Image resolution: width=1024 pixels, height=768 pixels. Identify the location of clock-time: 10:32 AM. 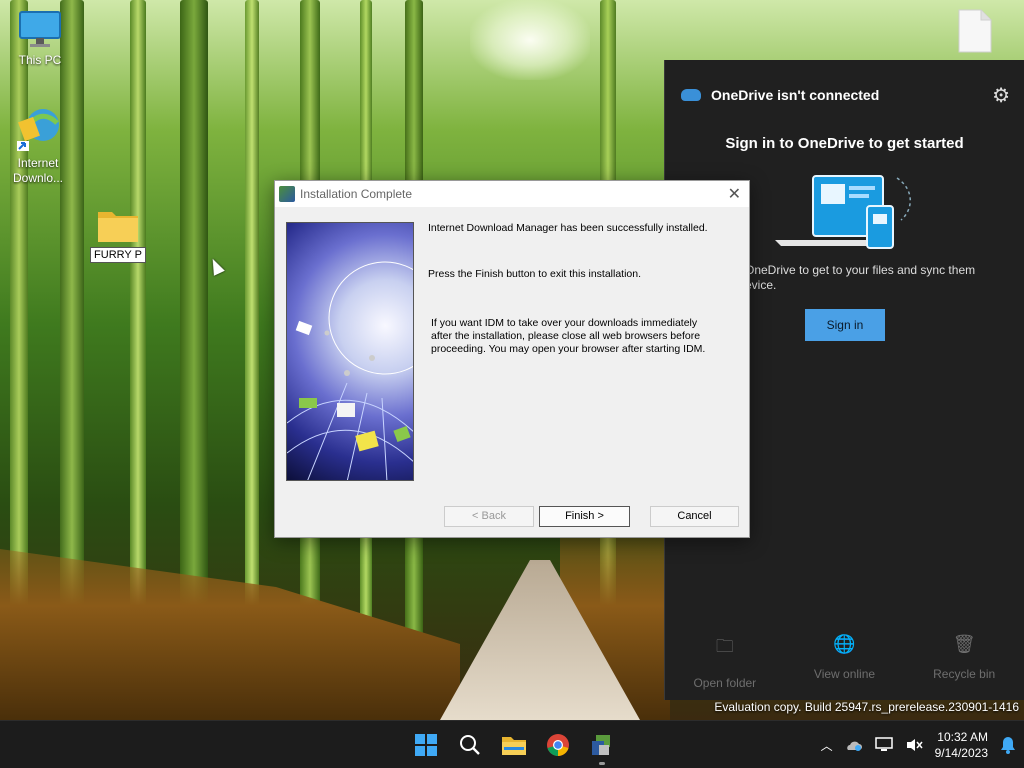
(962, 737).